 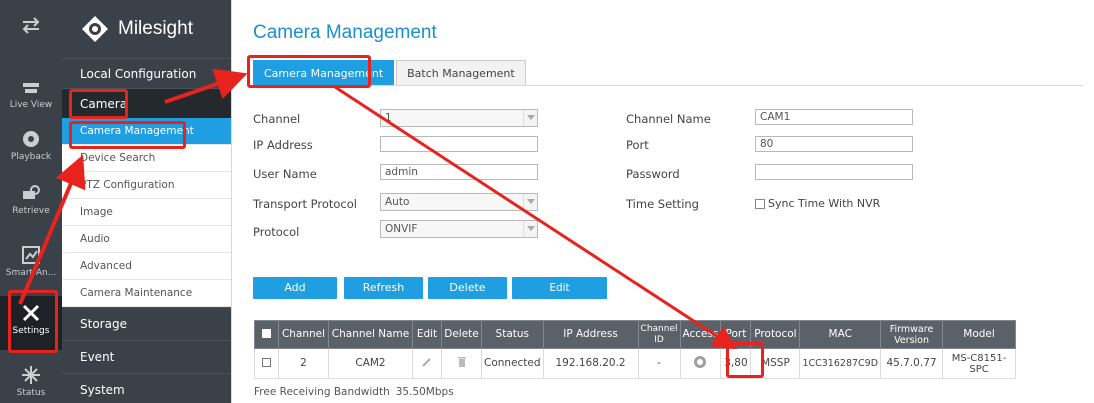 I want to click on cell-port: 3,80, so click(x=736, y=363).